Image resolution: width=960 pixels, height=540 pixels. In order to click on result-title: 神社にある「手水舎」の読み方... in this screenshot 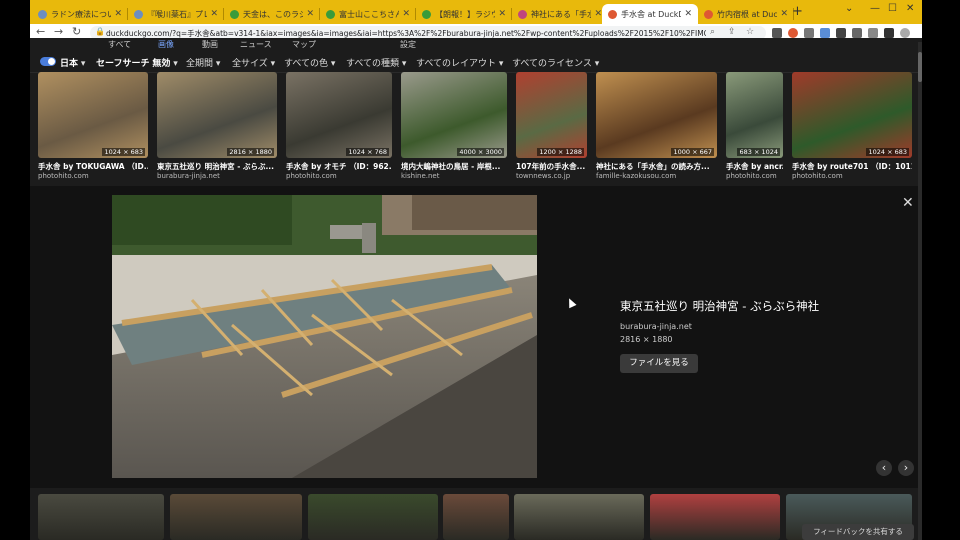, I will do `click(656, 166)`.